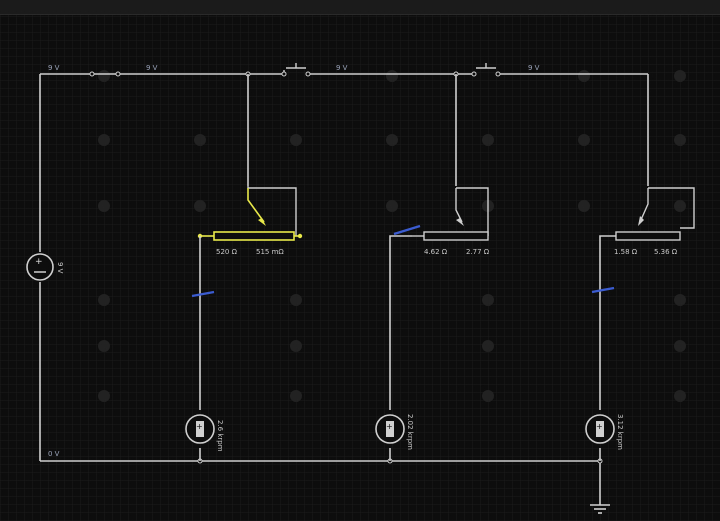 Image resolution: width=720 pixels, height=521 pixels. I want to click on pot-3-left-resistance: 1.58 Ω, so click(626, 252).